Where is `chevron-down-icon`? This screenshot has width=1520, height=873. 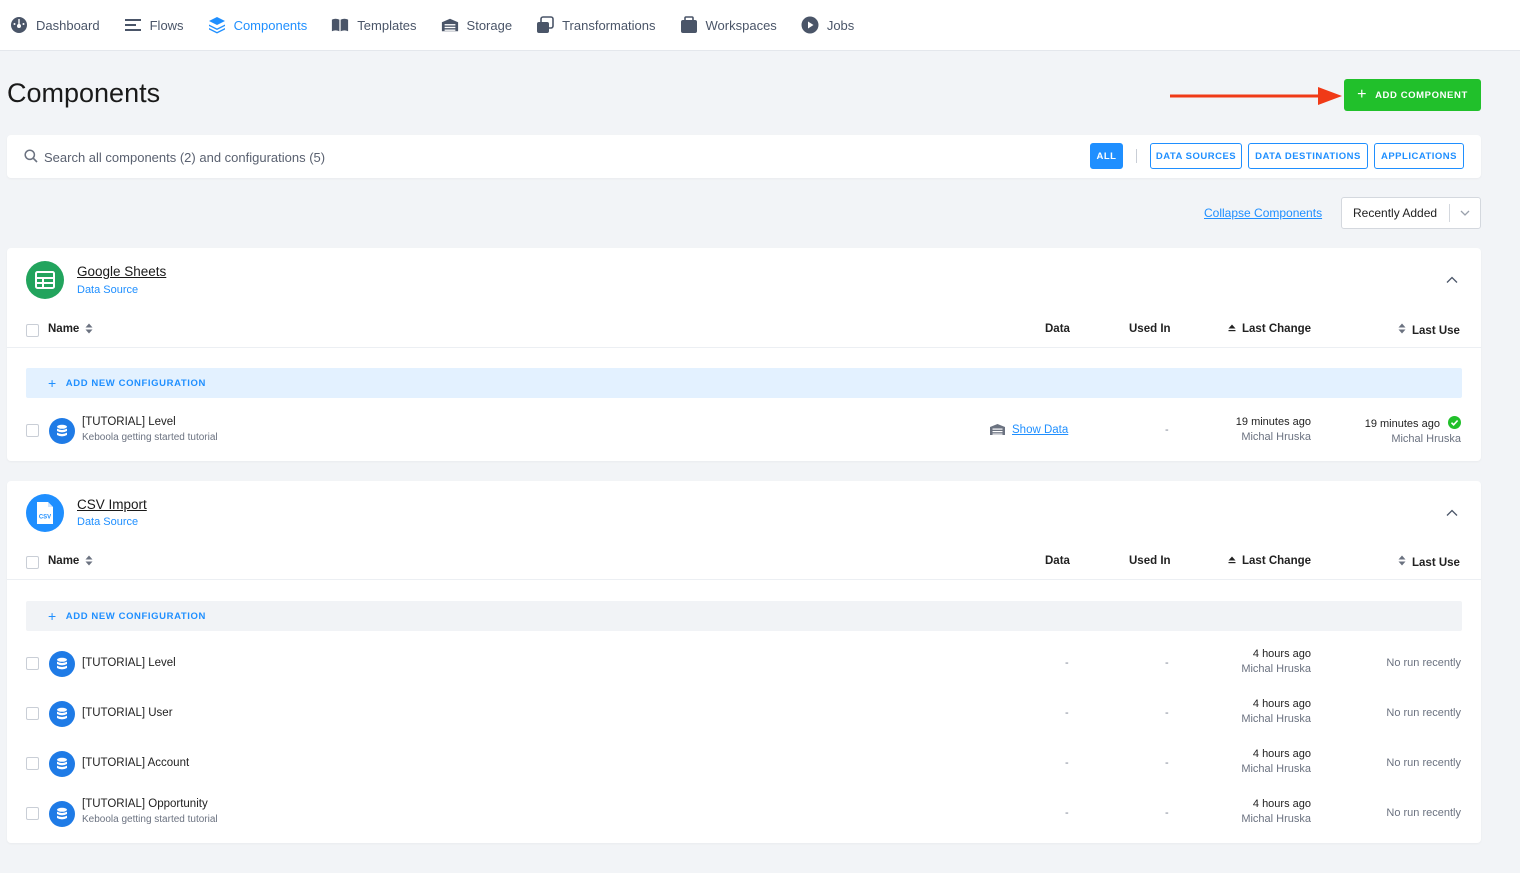 chevron-down-icon is located at coordinates (1465, 213).